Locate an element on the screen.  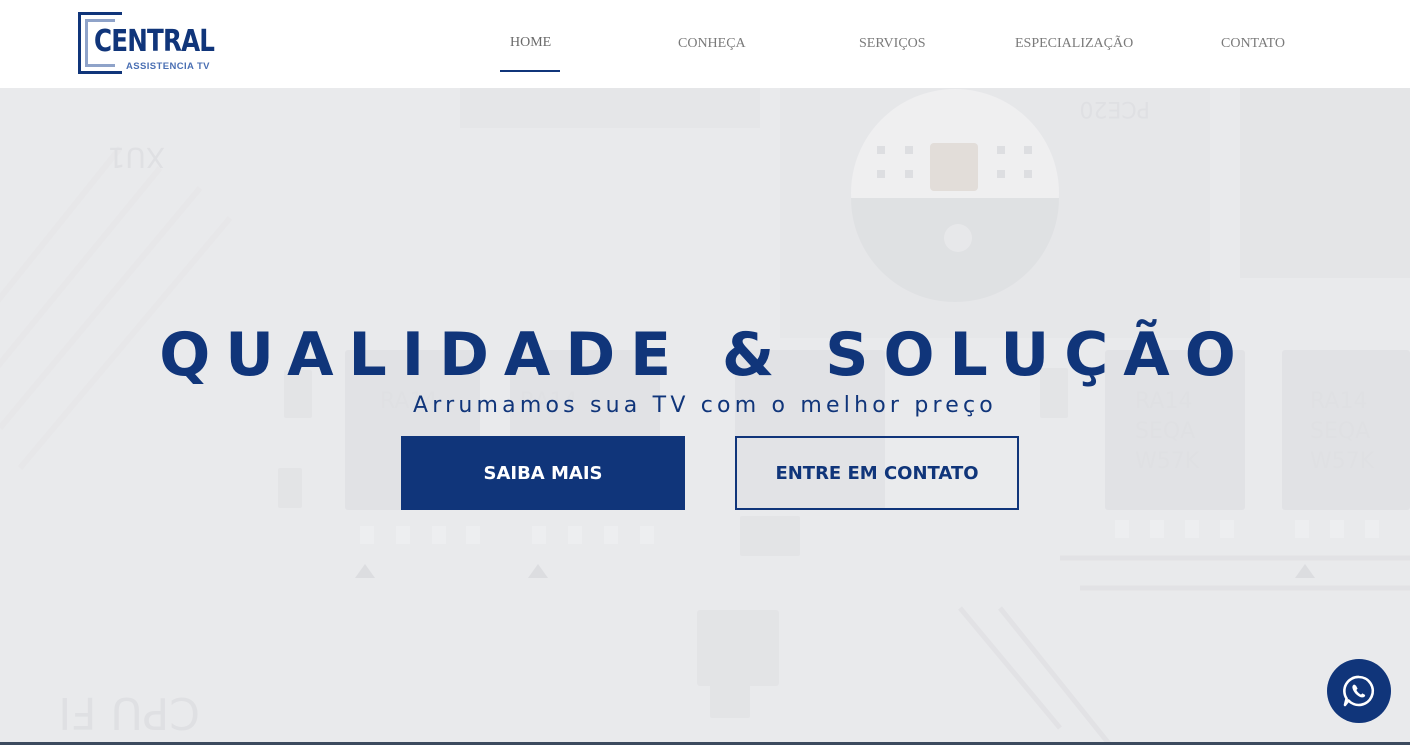
nav-item-servicos: SERVIÇOS is located at coordinates (892, 44).